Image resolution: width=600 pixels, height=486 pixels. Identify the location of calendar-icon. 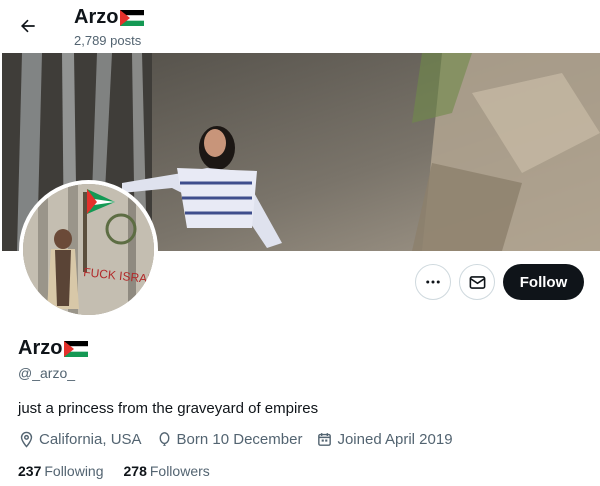
(325, 439).